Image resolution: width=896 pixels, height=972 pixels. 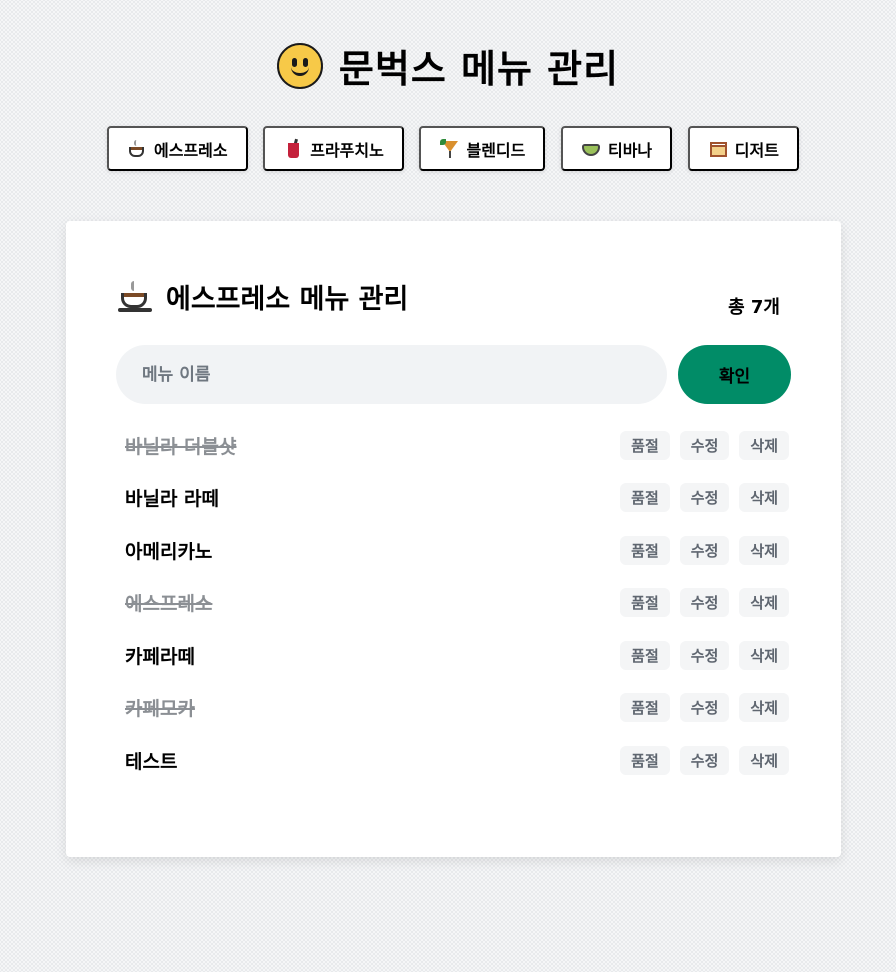 I want to click on list-item: 에스프레소 품절 수정 삭제, so click(x=457, y=603).